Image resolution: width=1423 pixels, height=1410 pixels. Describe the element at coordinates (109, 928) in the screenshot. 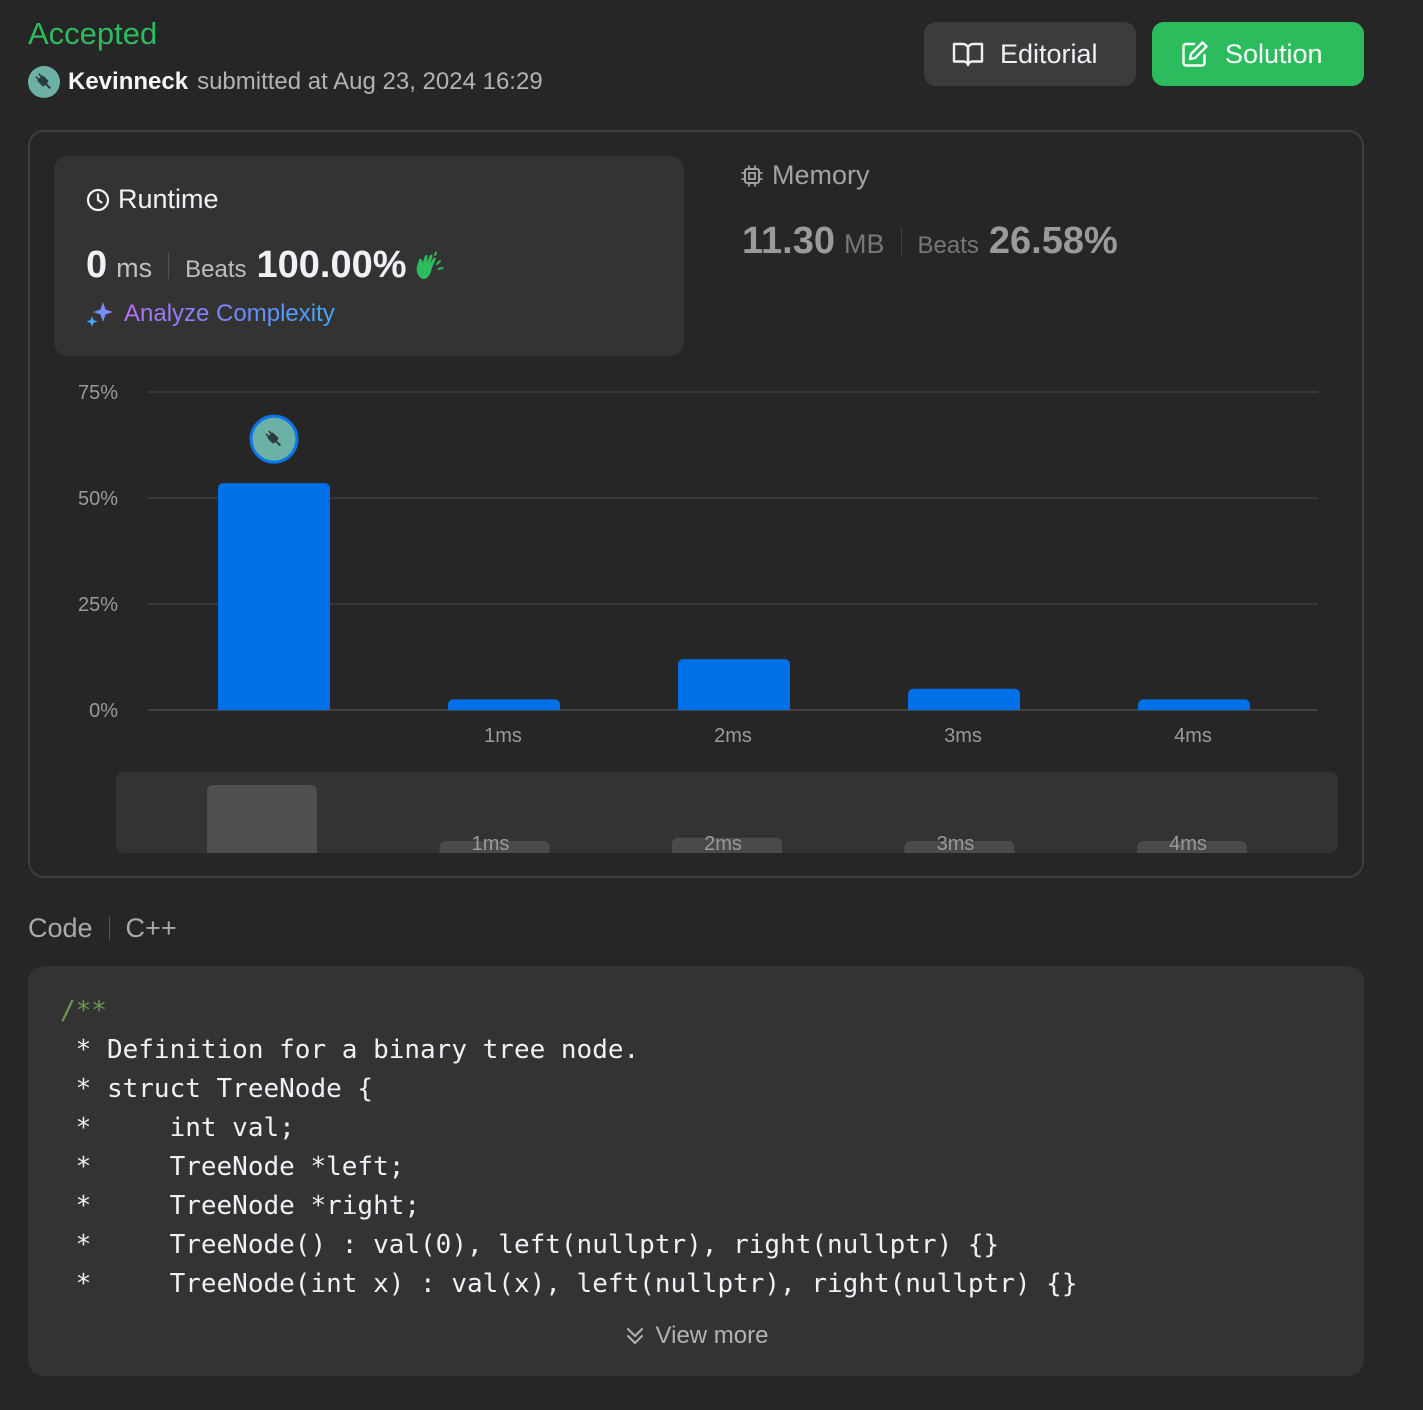

I see `divider` at that location.